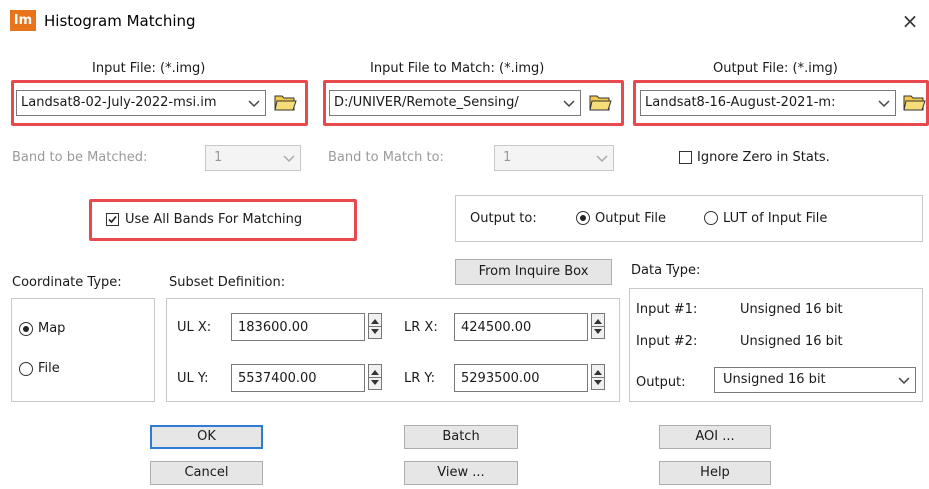  What do you see at coordinates (667, 309) in the screenshot?
I see `input1-label: Input #1:` at bounding box center [667, 309].